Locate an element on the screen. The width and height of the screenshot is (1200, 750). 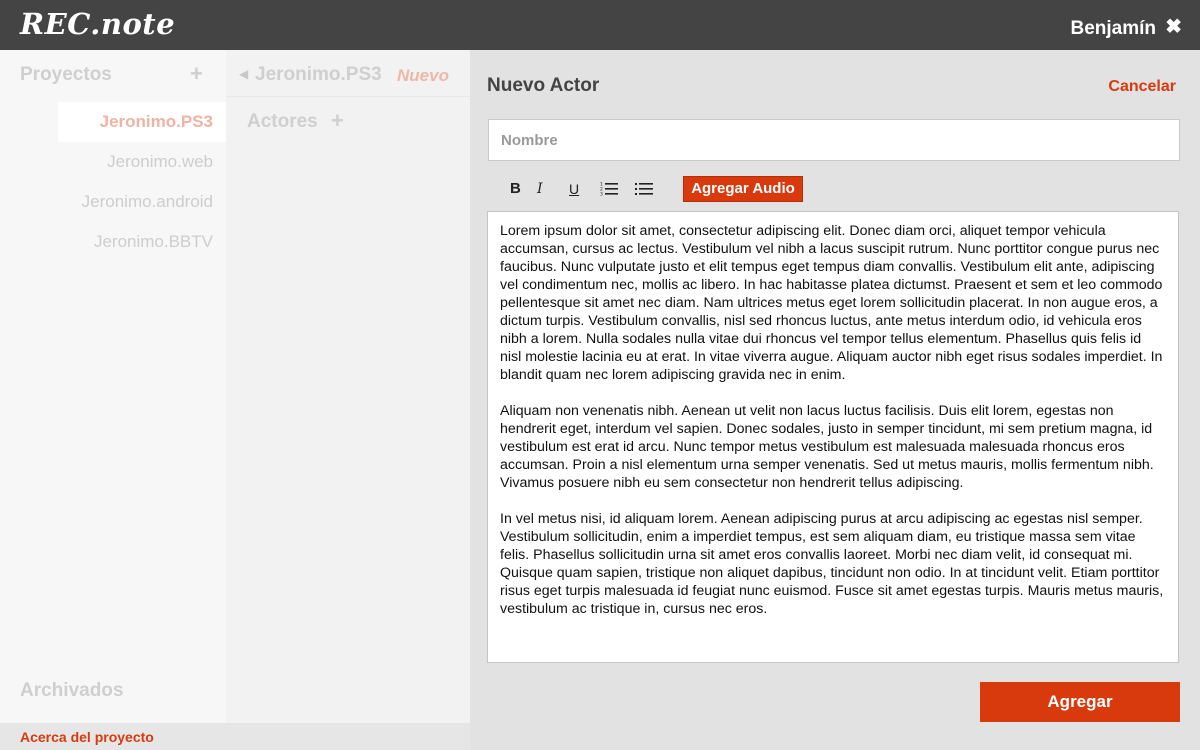
project-detail-header: ◀ Jeronimo.PS3 Nuevo is located at coordinates (348, 73).